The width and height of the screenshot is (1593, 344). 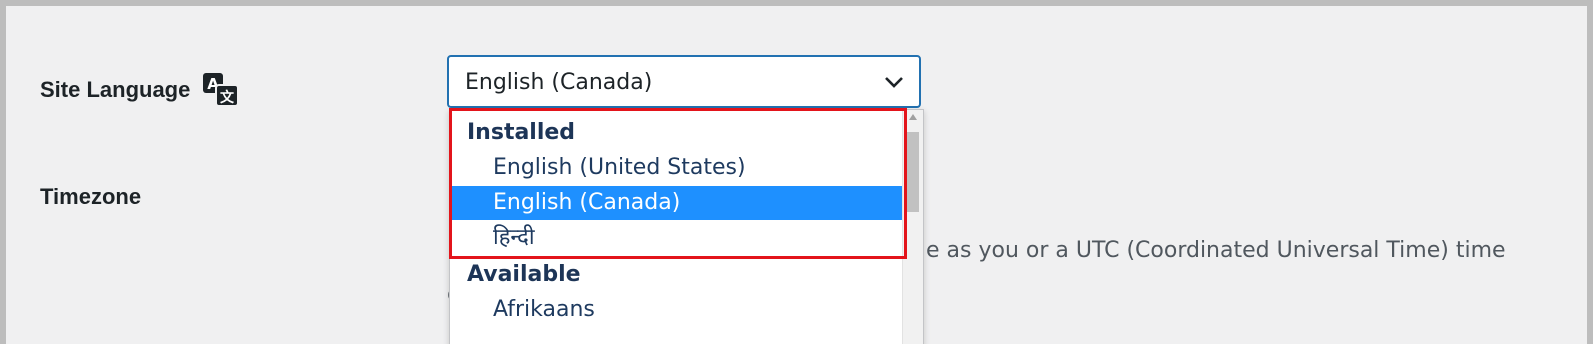 What do you see at coordinates (91, 196) in the screenshot?
I see `timezone-label: Timezone` at bounding box center [91, 196].